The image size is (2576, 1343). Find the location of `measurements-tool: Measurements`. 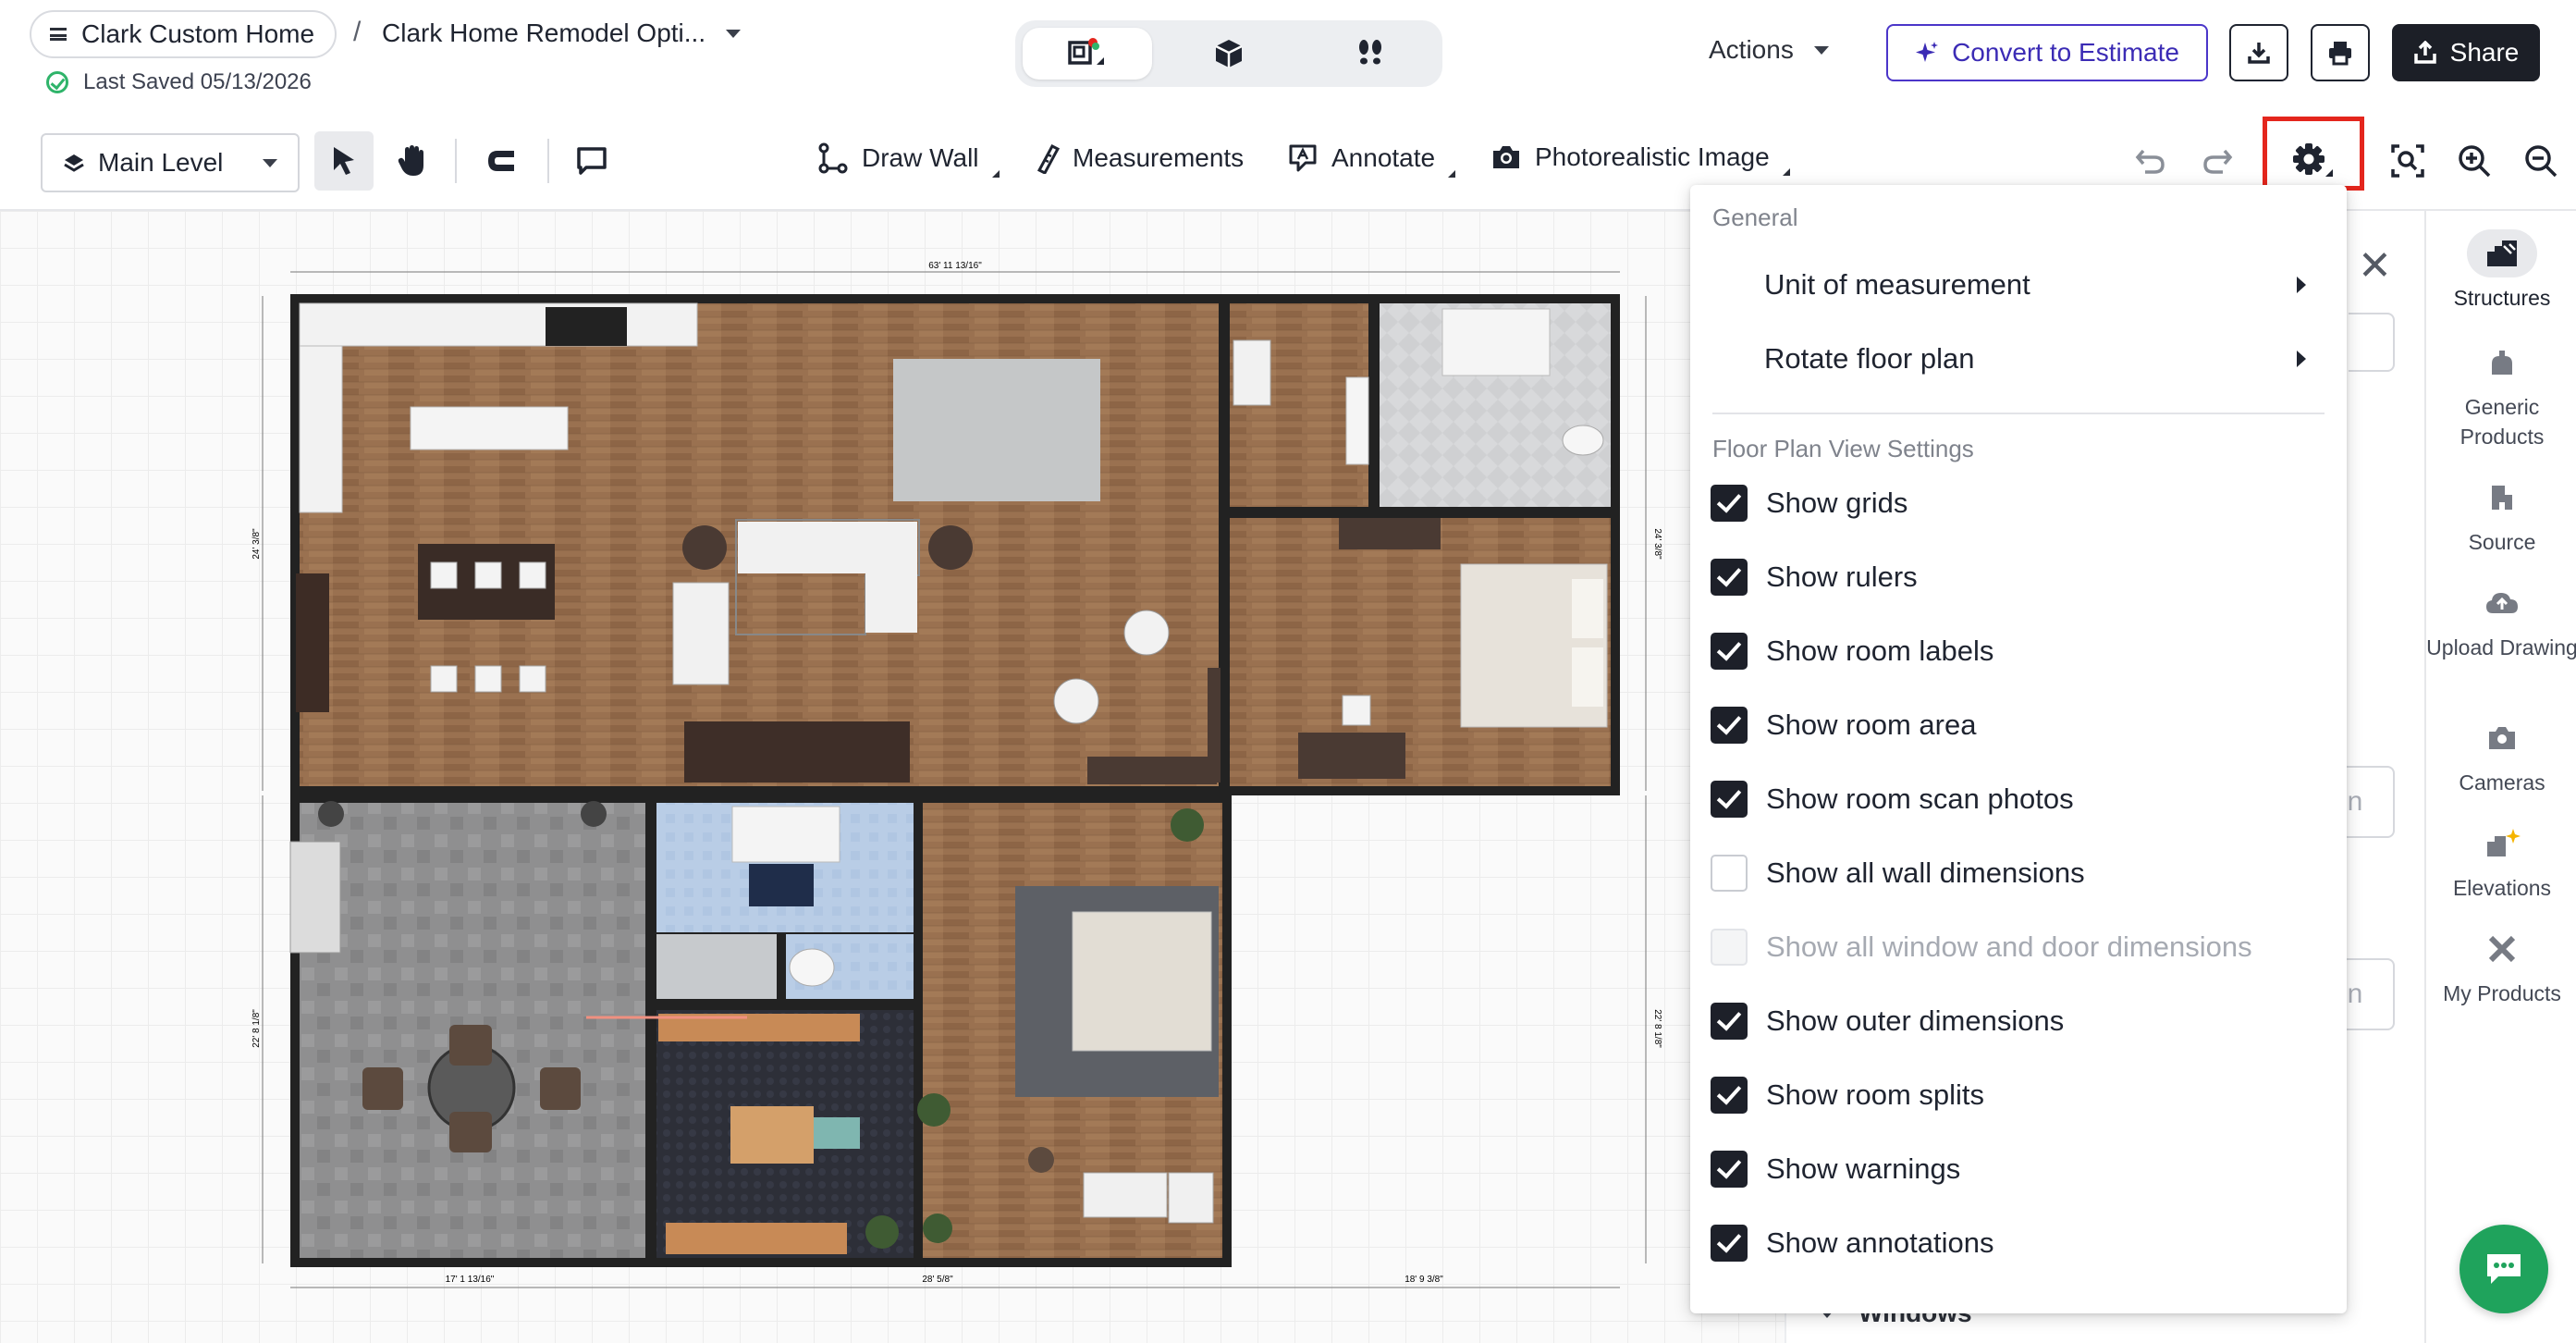

measurements-tool: Measurements is located at coordinates (1139, 158).